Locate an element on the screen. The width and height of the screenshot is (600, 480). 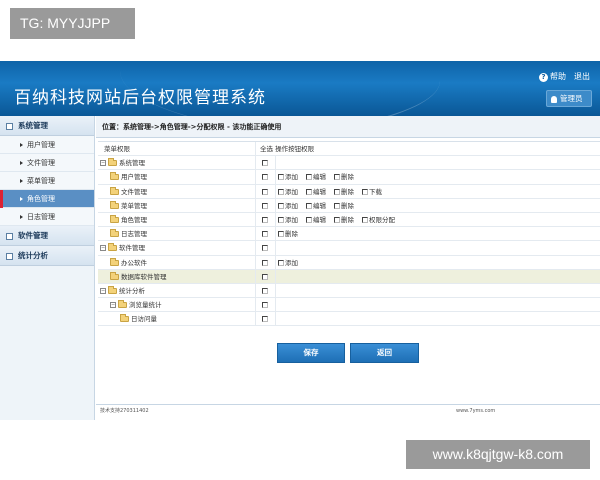
help-link: ? 帮助 is located at coordinates (552, 76).